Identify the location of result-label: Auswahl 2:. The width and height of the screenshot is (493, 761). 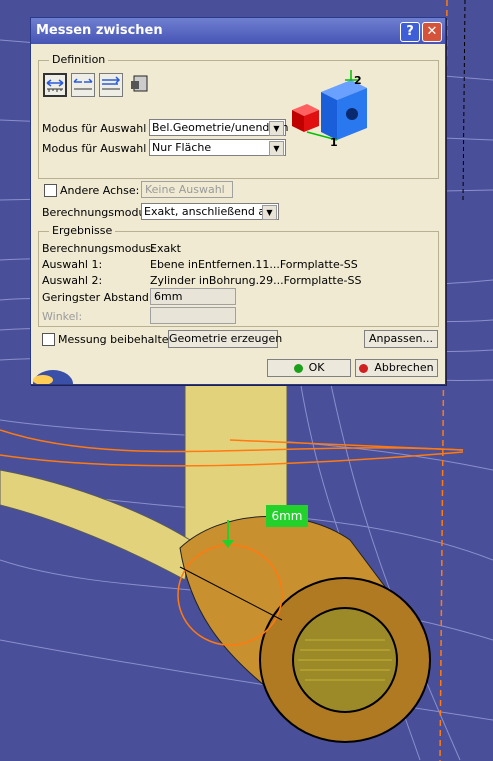
(72, 280).